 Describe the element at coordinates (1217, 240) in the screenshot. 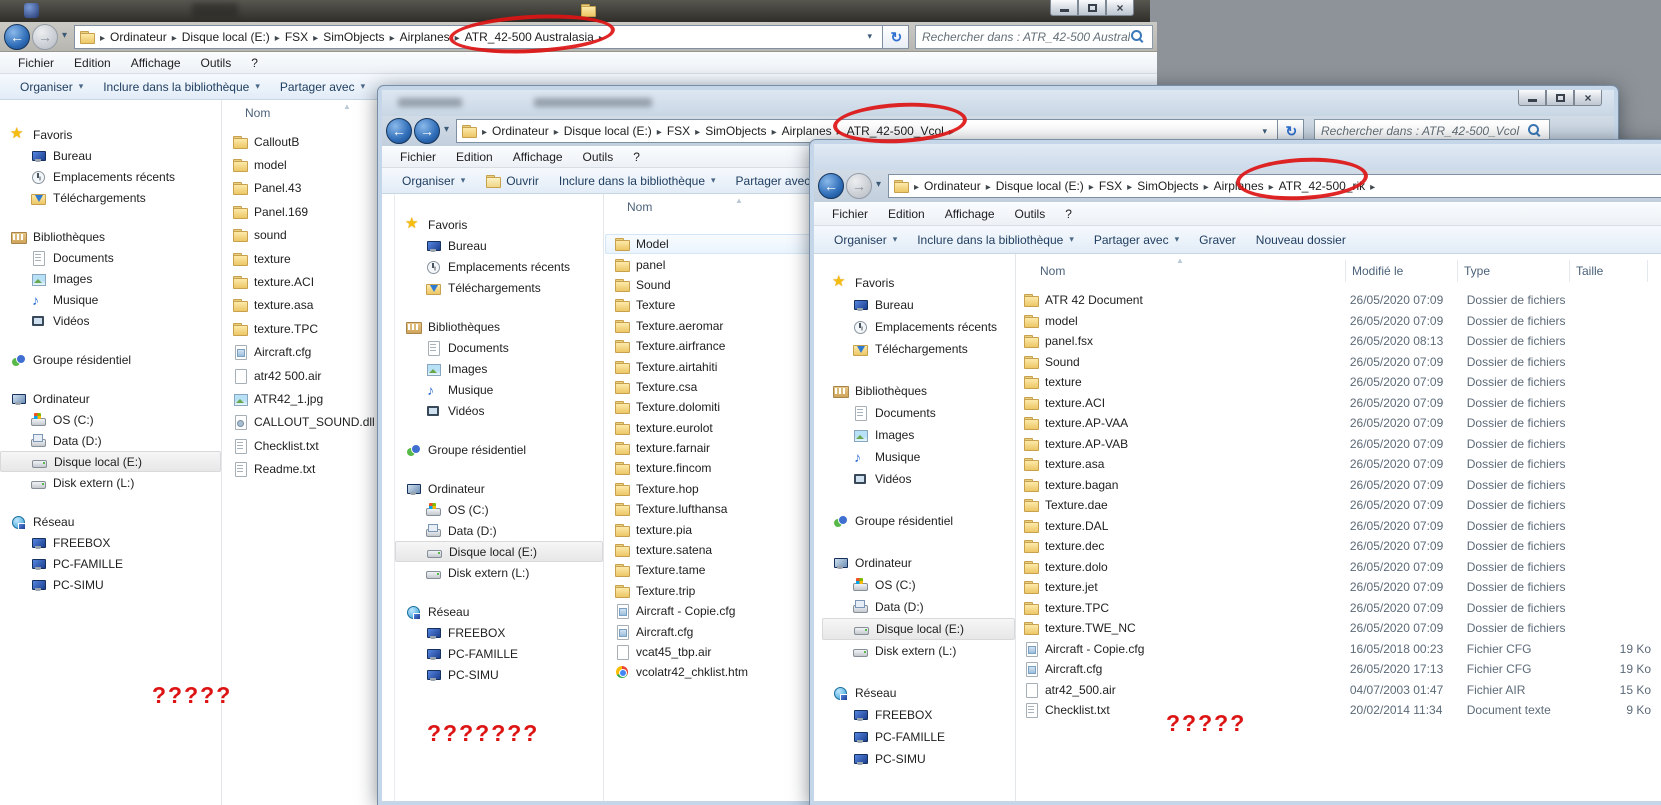

I see `toolbar-button: Graver▾` at that location.